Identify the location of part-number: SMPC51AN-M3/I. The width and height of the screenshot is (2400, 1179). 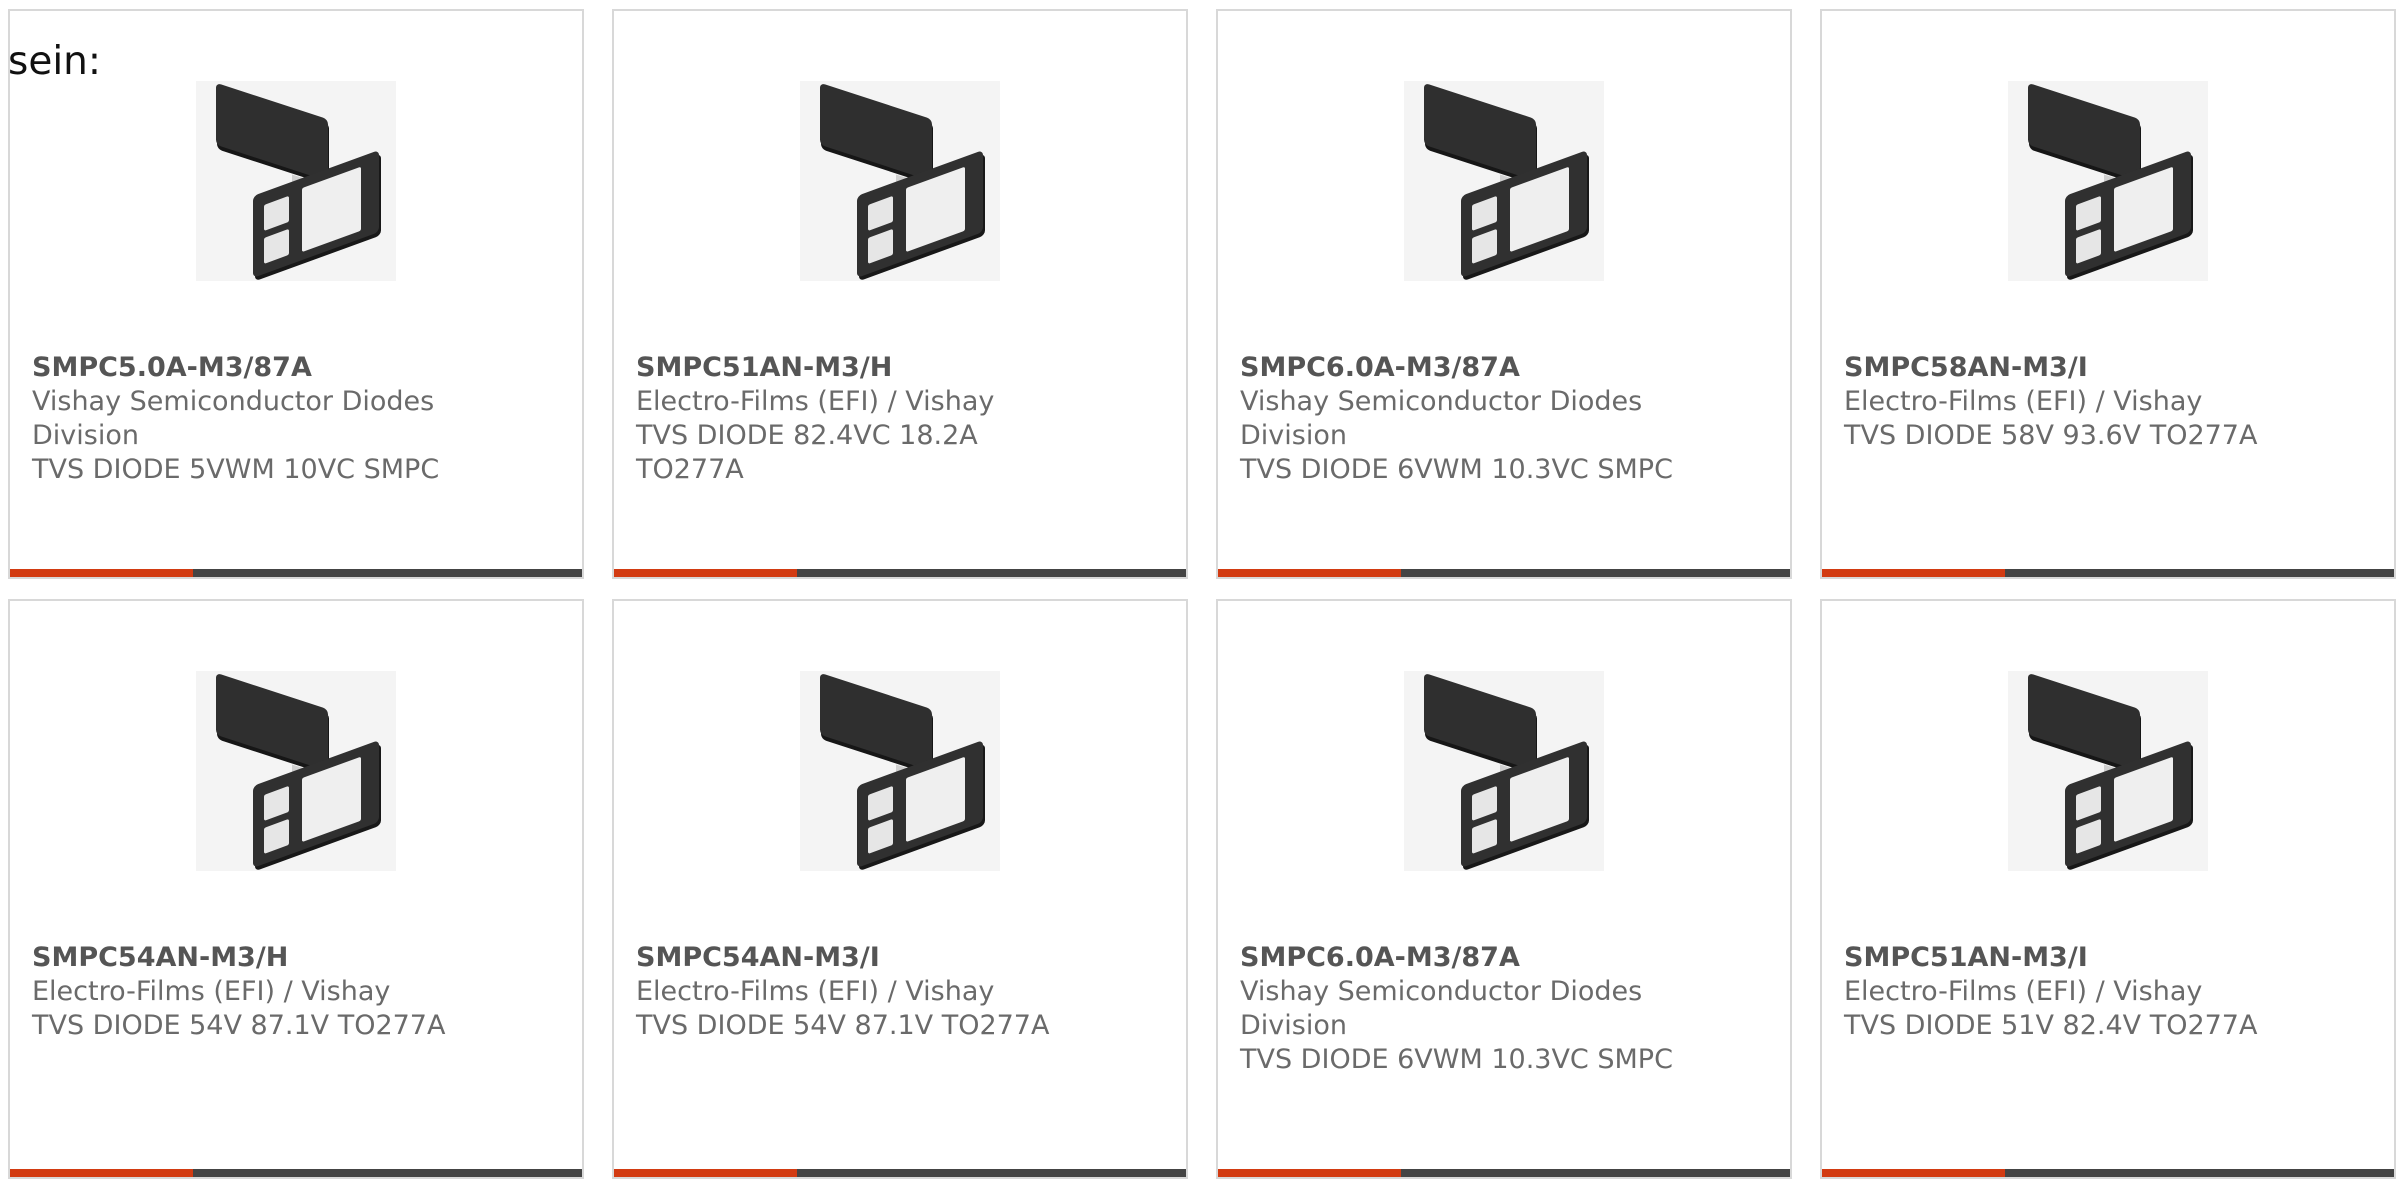
(1966, 957).